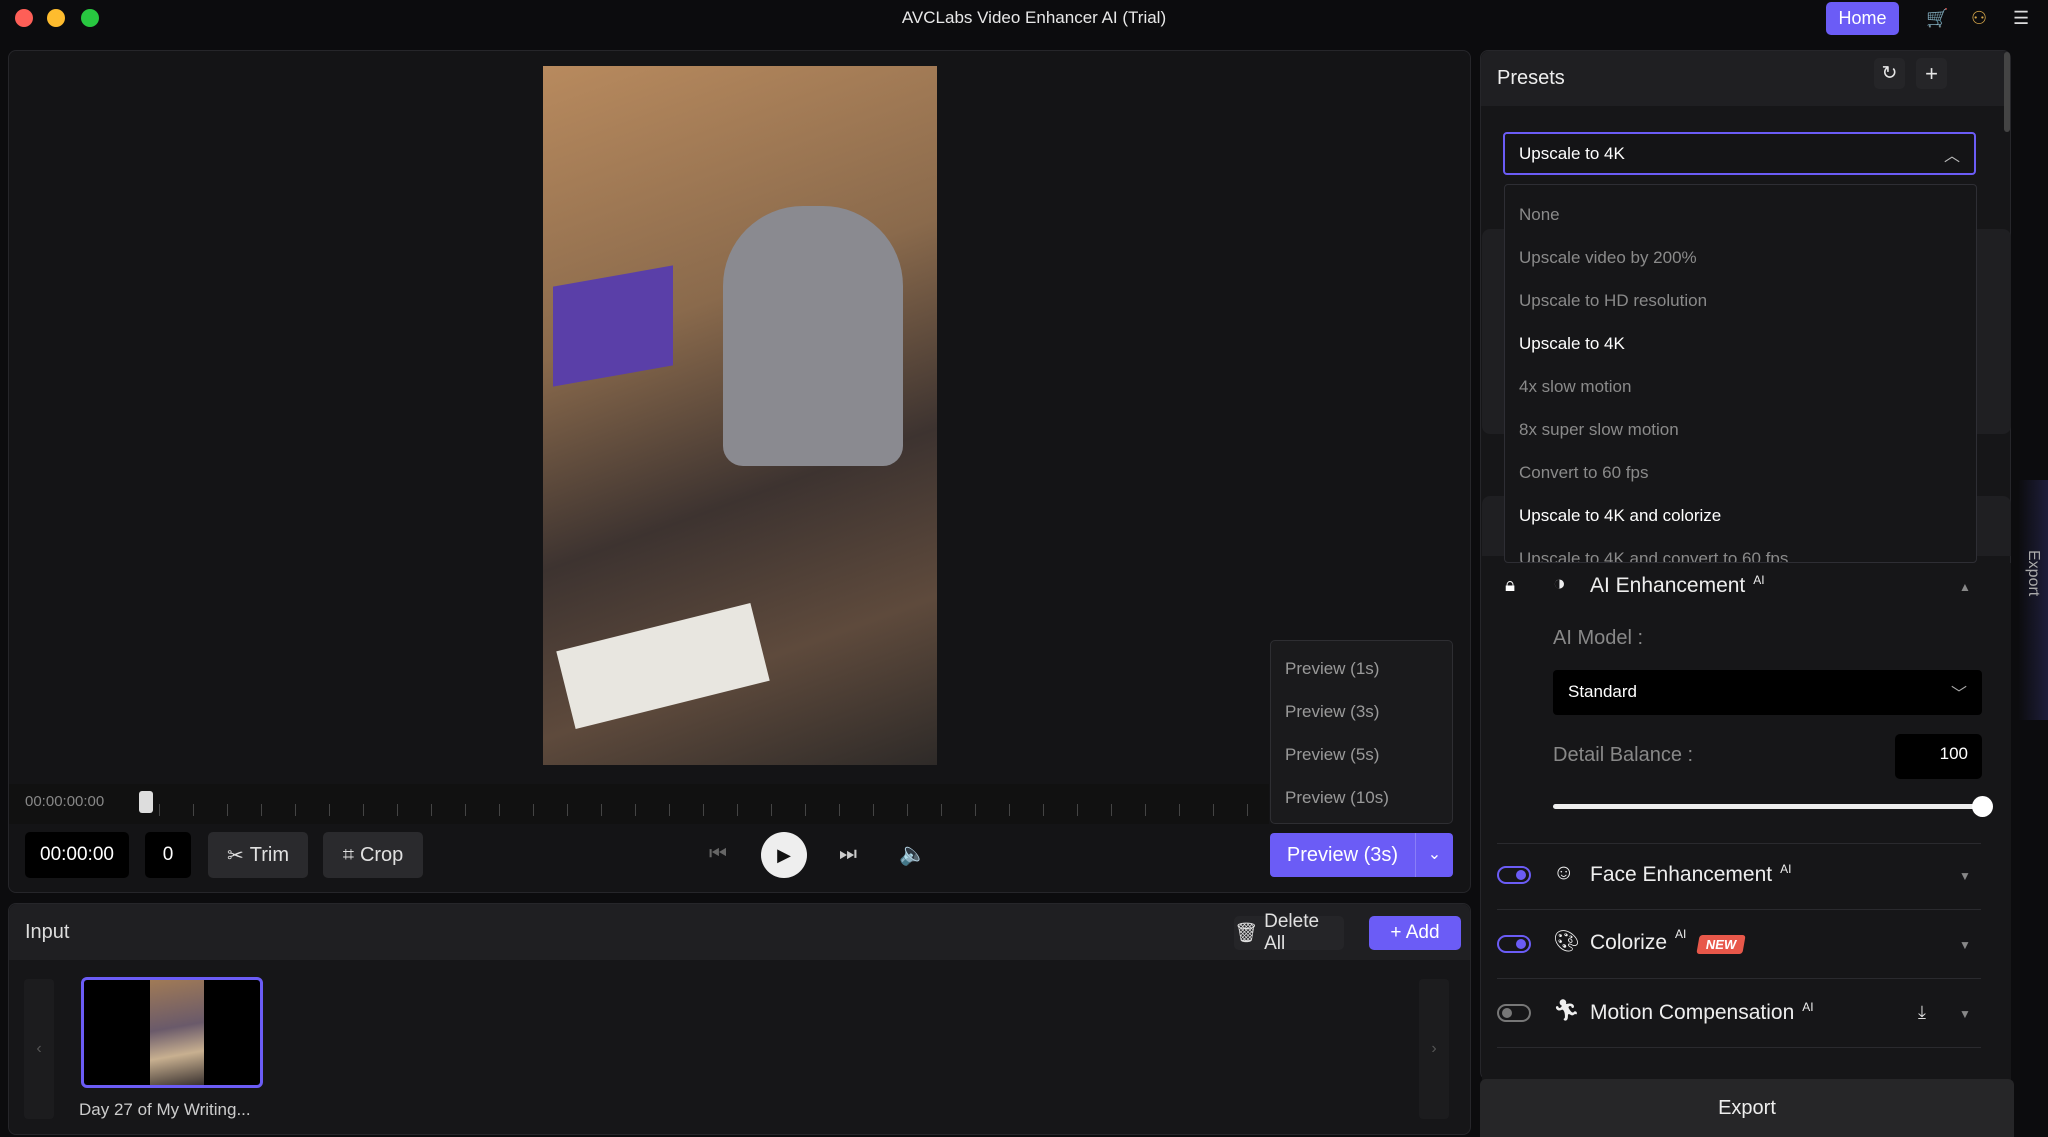 Image resolution: width=2048 pixels, height=1137 pixels. I want to click on side-export-tab: Export, so click(2033, 600).